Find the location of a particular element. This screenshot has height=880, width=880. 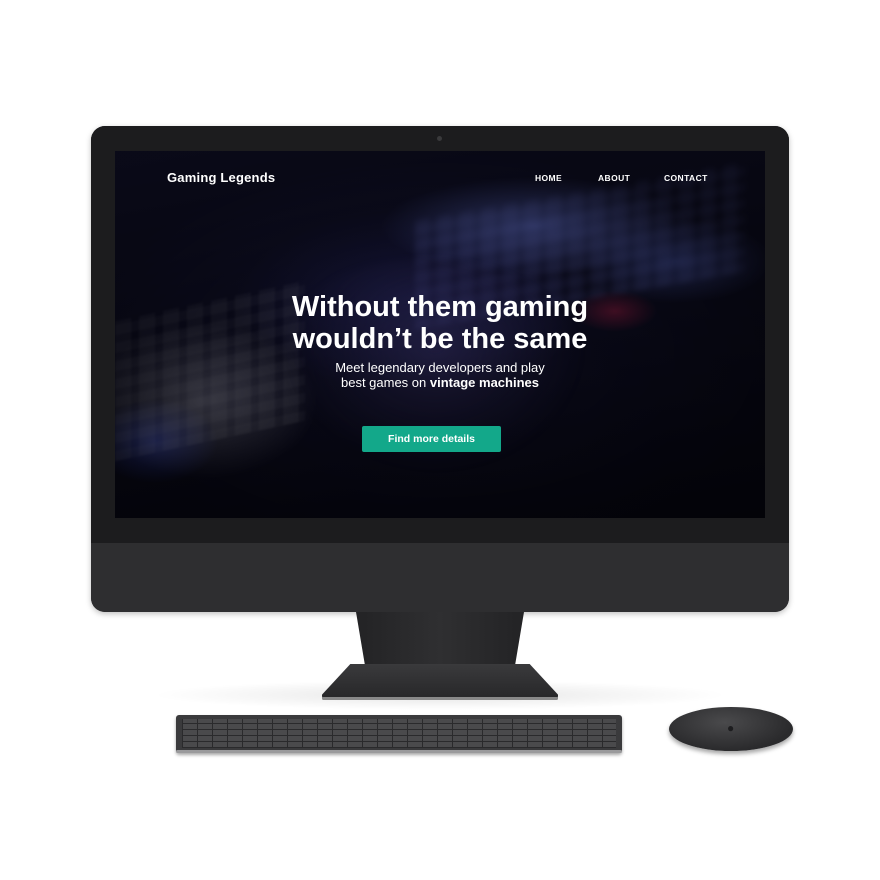

hero-title-line1: Without them gaming is located at coordinates (440, 307).